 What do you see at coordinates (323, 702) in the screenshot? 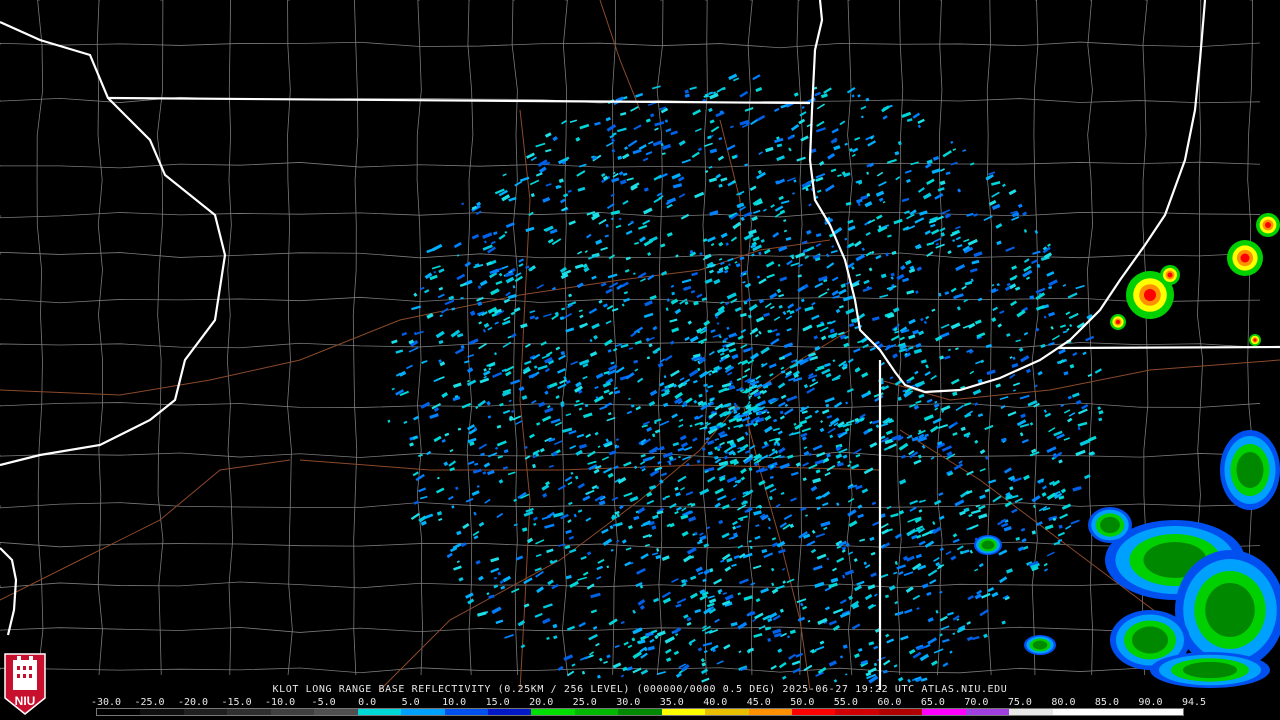
I see `colorbar-label: -5.0` at bounding box center [323, 702].